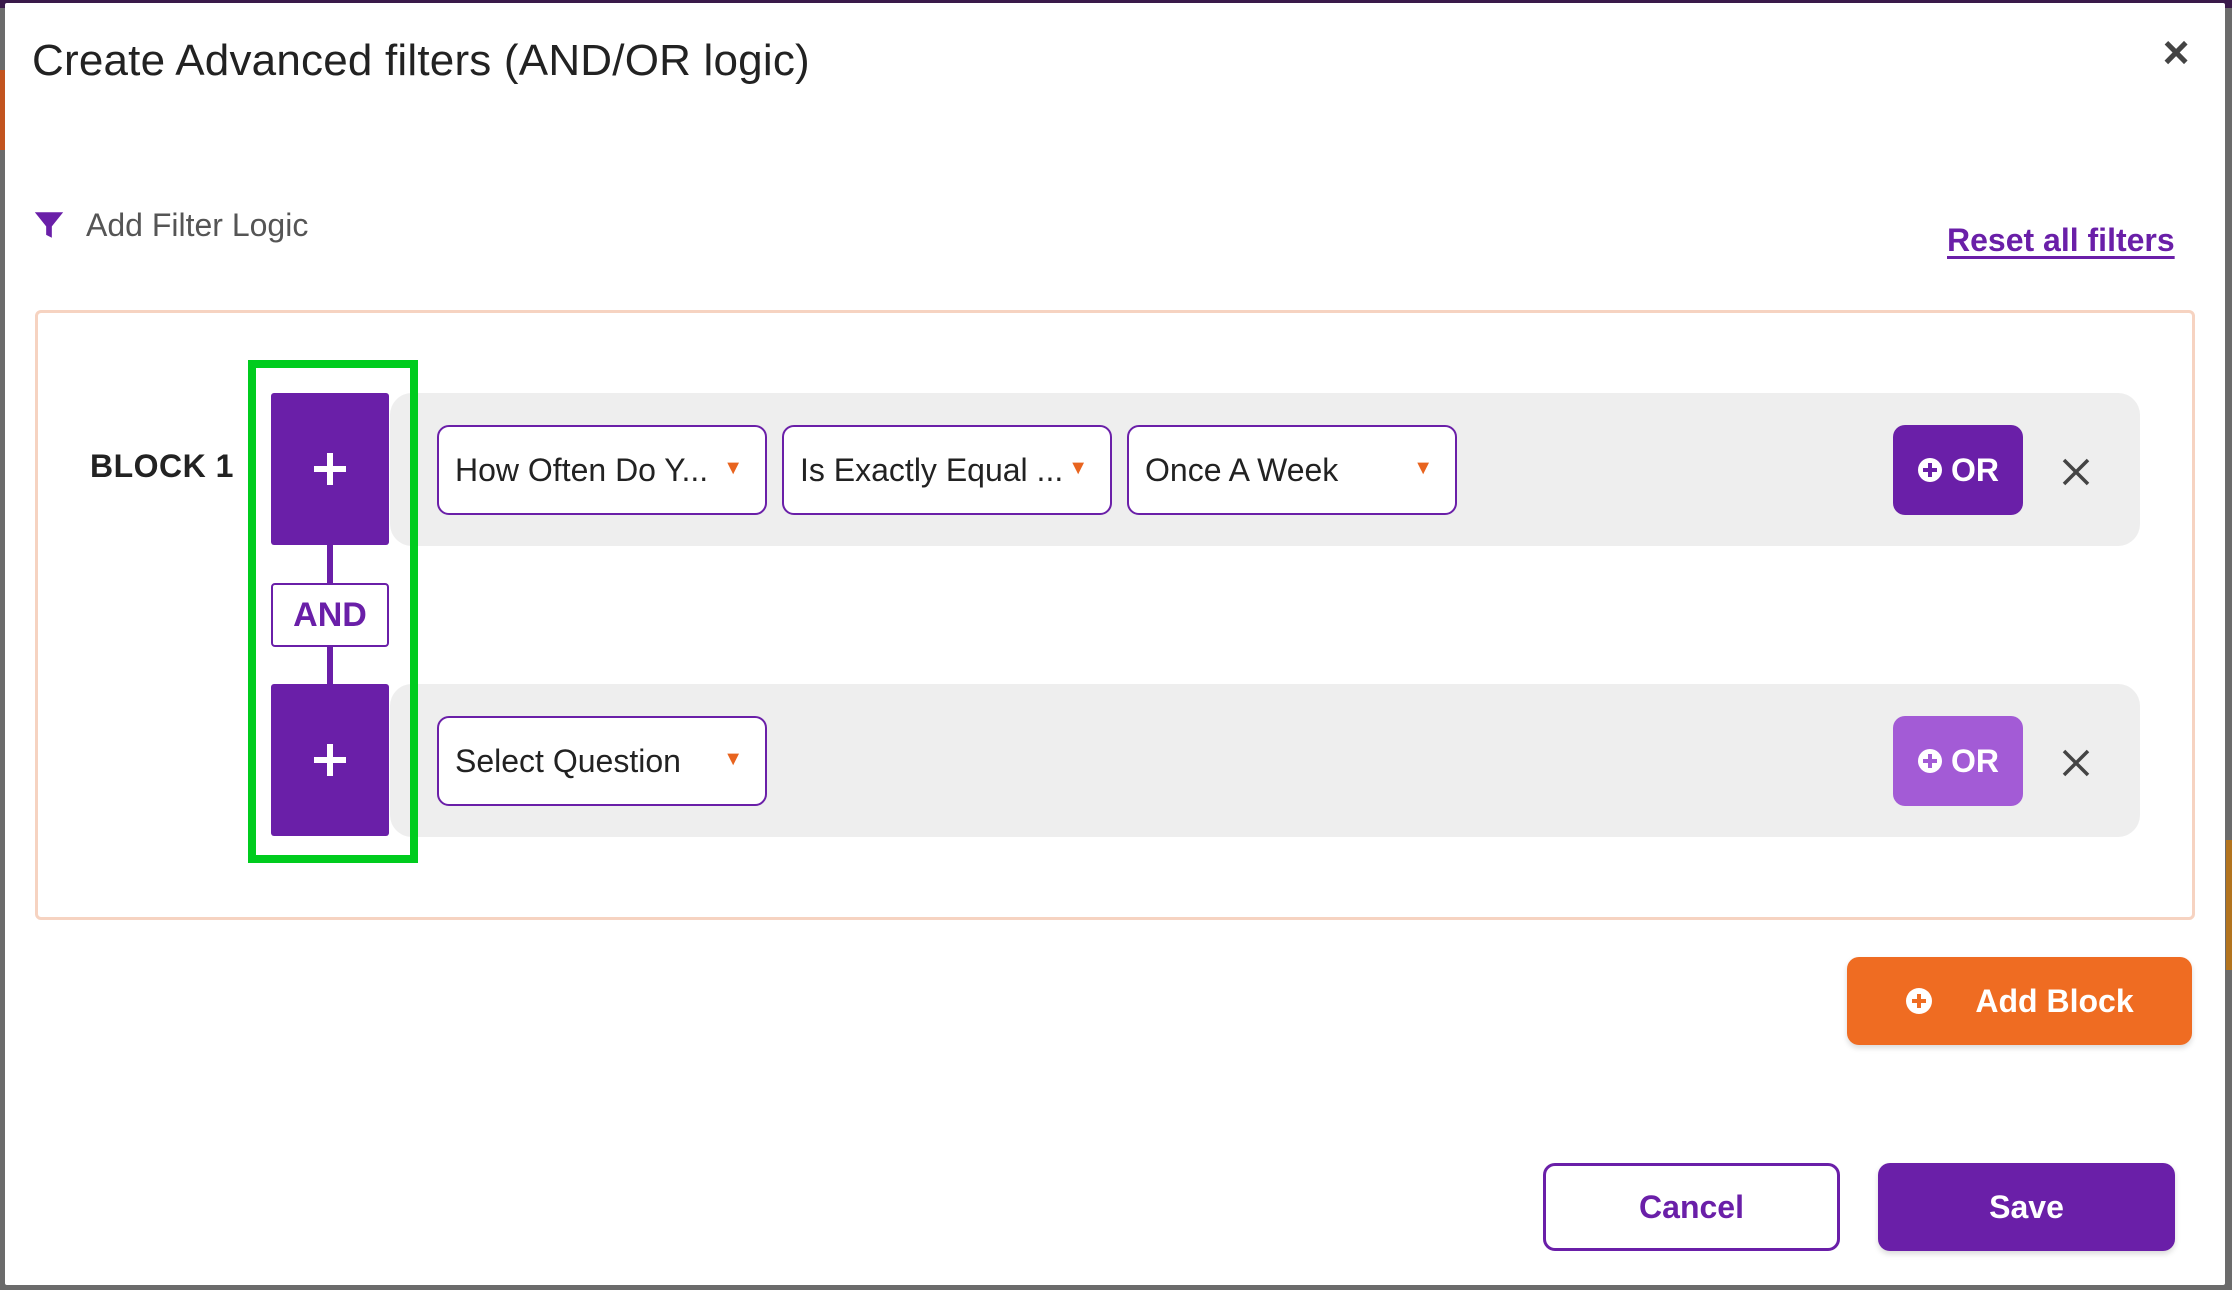  I want to click on question-select: Select Question ▼, so click(602, 761).